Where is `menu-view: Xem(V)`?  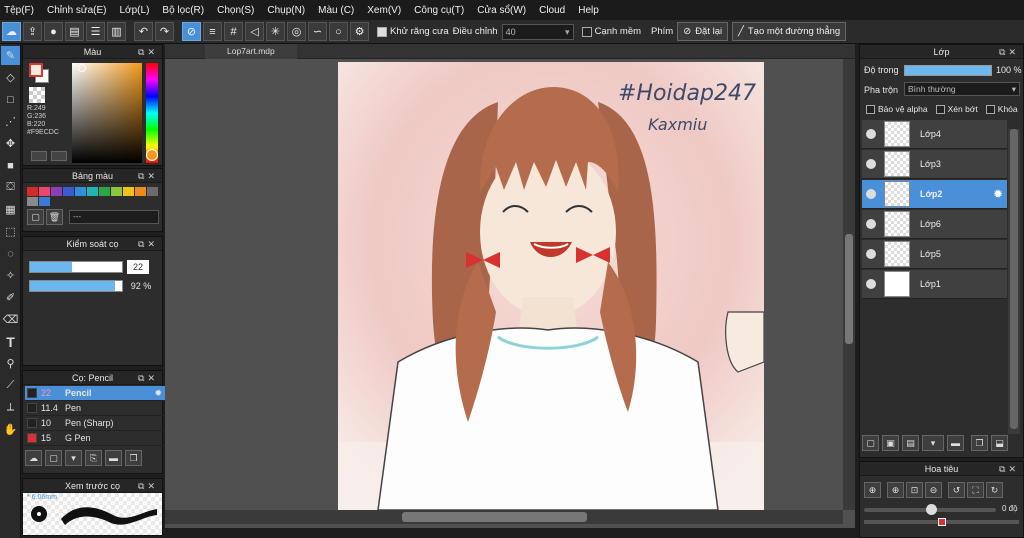 menu-view: Xem(V) is located at coordinates (384, 10).